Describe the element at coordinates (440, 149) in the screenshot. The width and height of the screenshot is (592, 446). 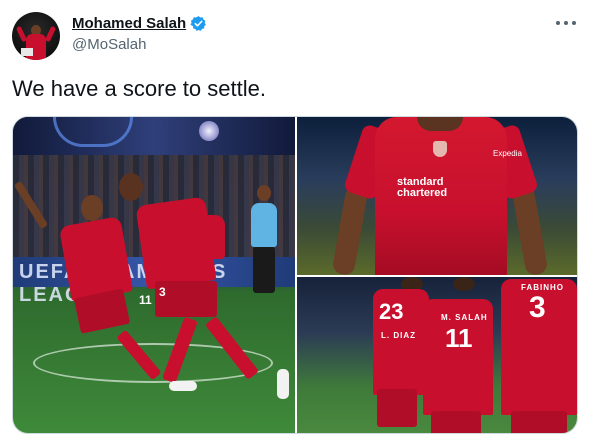
I see `liverpool-crest-icon` at that location.